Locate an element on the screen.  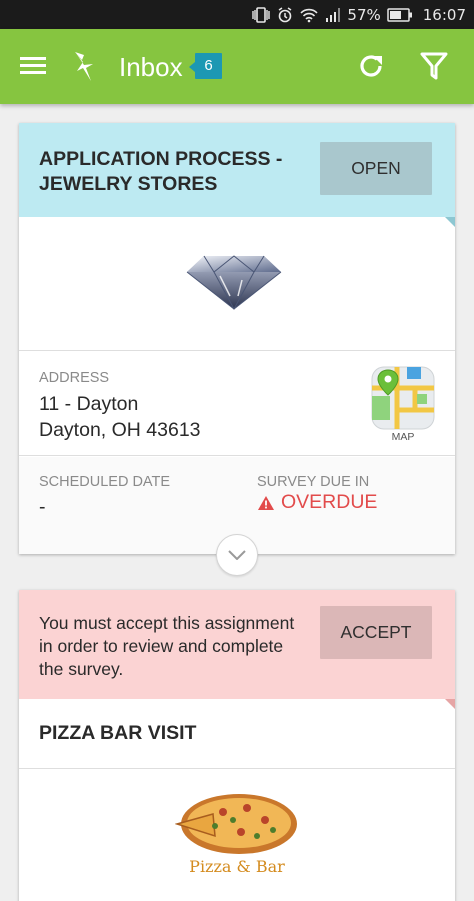
alarm-icon is located at coordinates (285, 14).